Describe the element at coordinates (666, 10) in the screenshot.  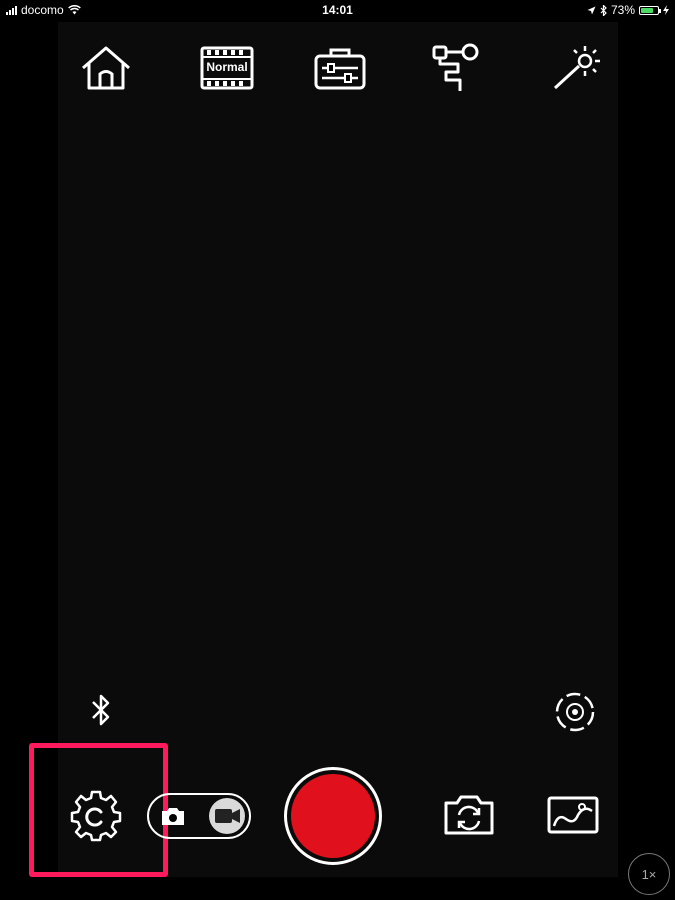
I see `charging-icon` at that location.